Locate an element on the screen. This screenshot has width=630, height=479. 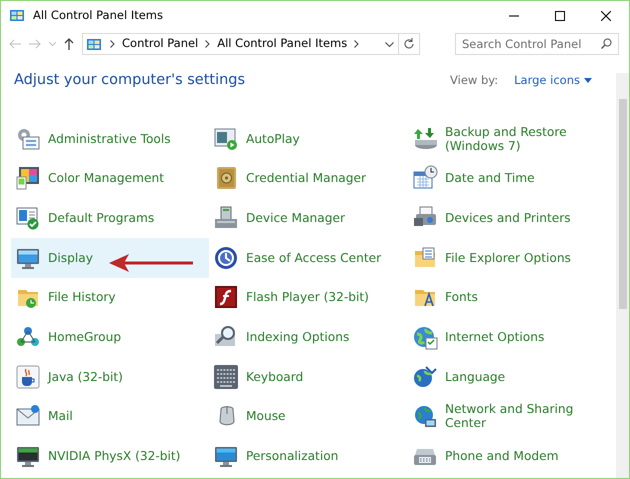
control-panel-item: Devices and Printers is located at coordinates (508, 218).